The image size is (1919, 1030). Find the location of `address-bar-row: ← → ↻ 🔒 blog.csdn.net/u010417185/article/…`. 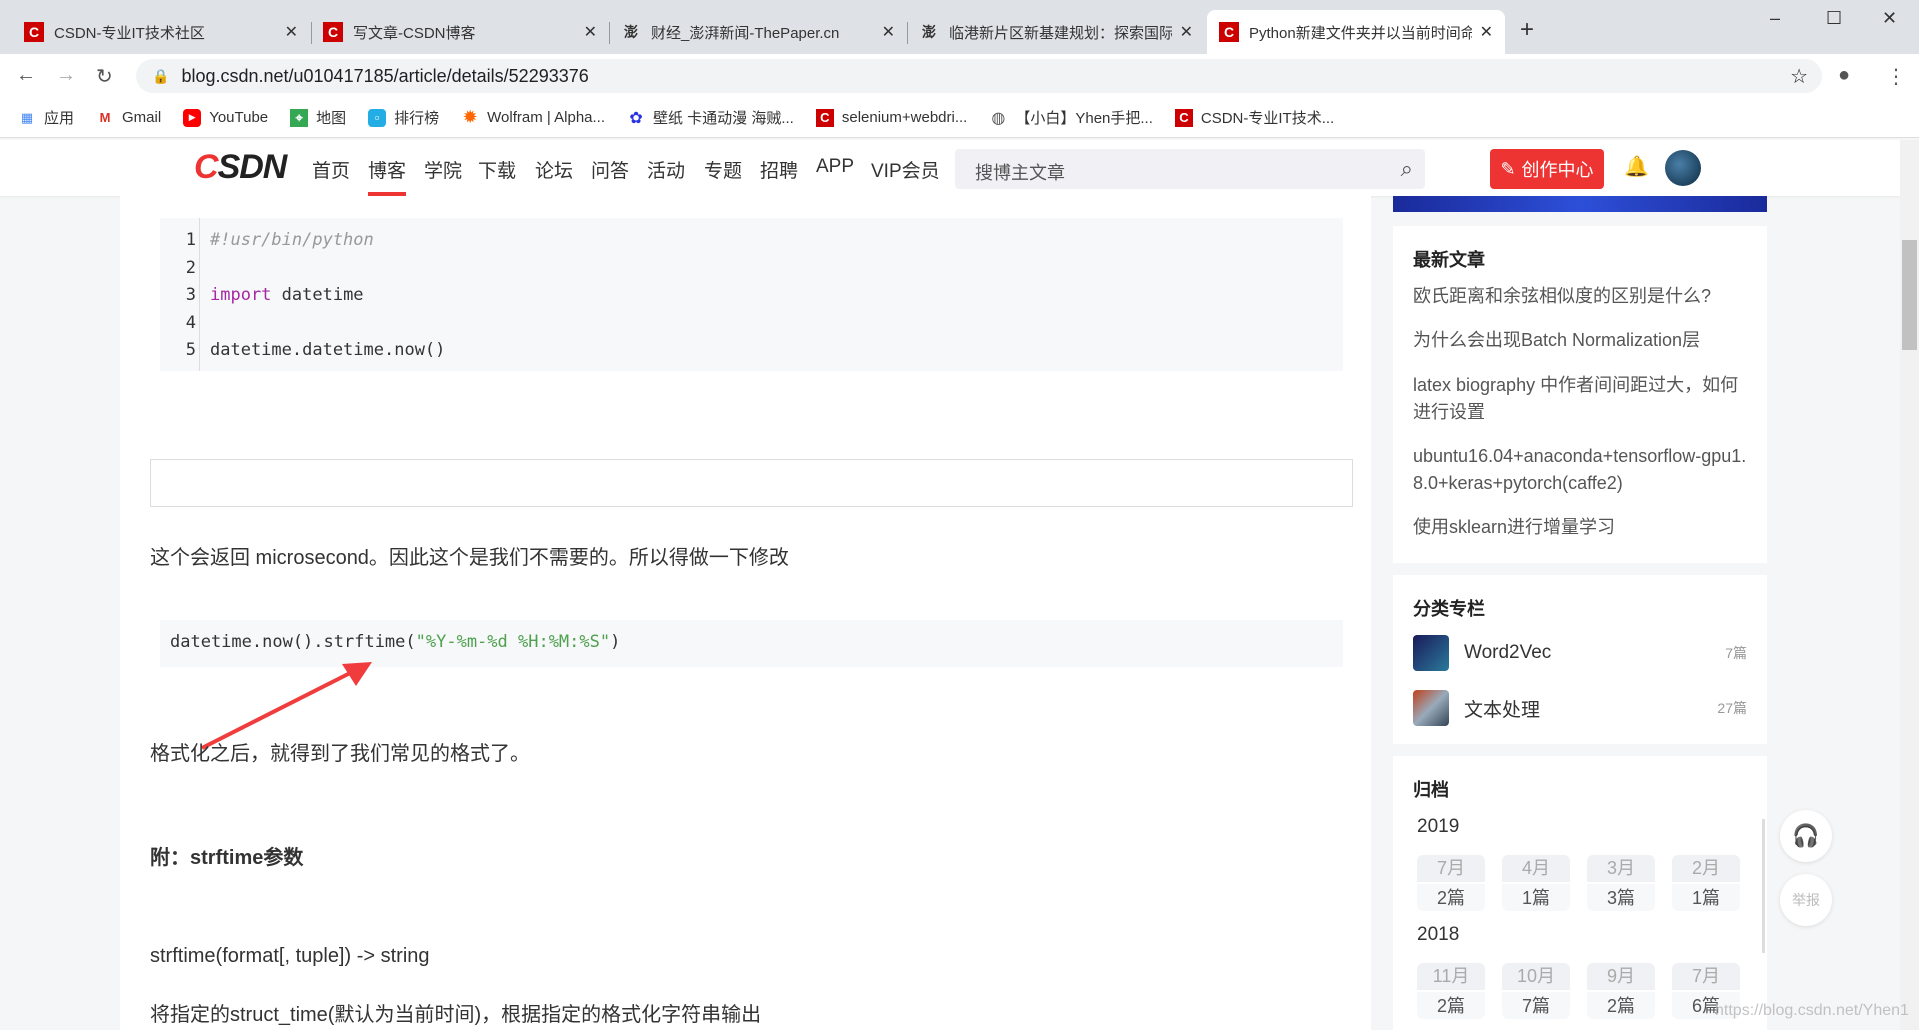

address-bar-row: ← → ↻ 🔒 blog.csdn.net/u010417185/article/… is located at coordinates (959, 76).